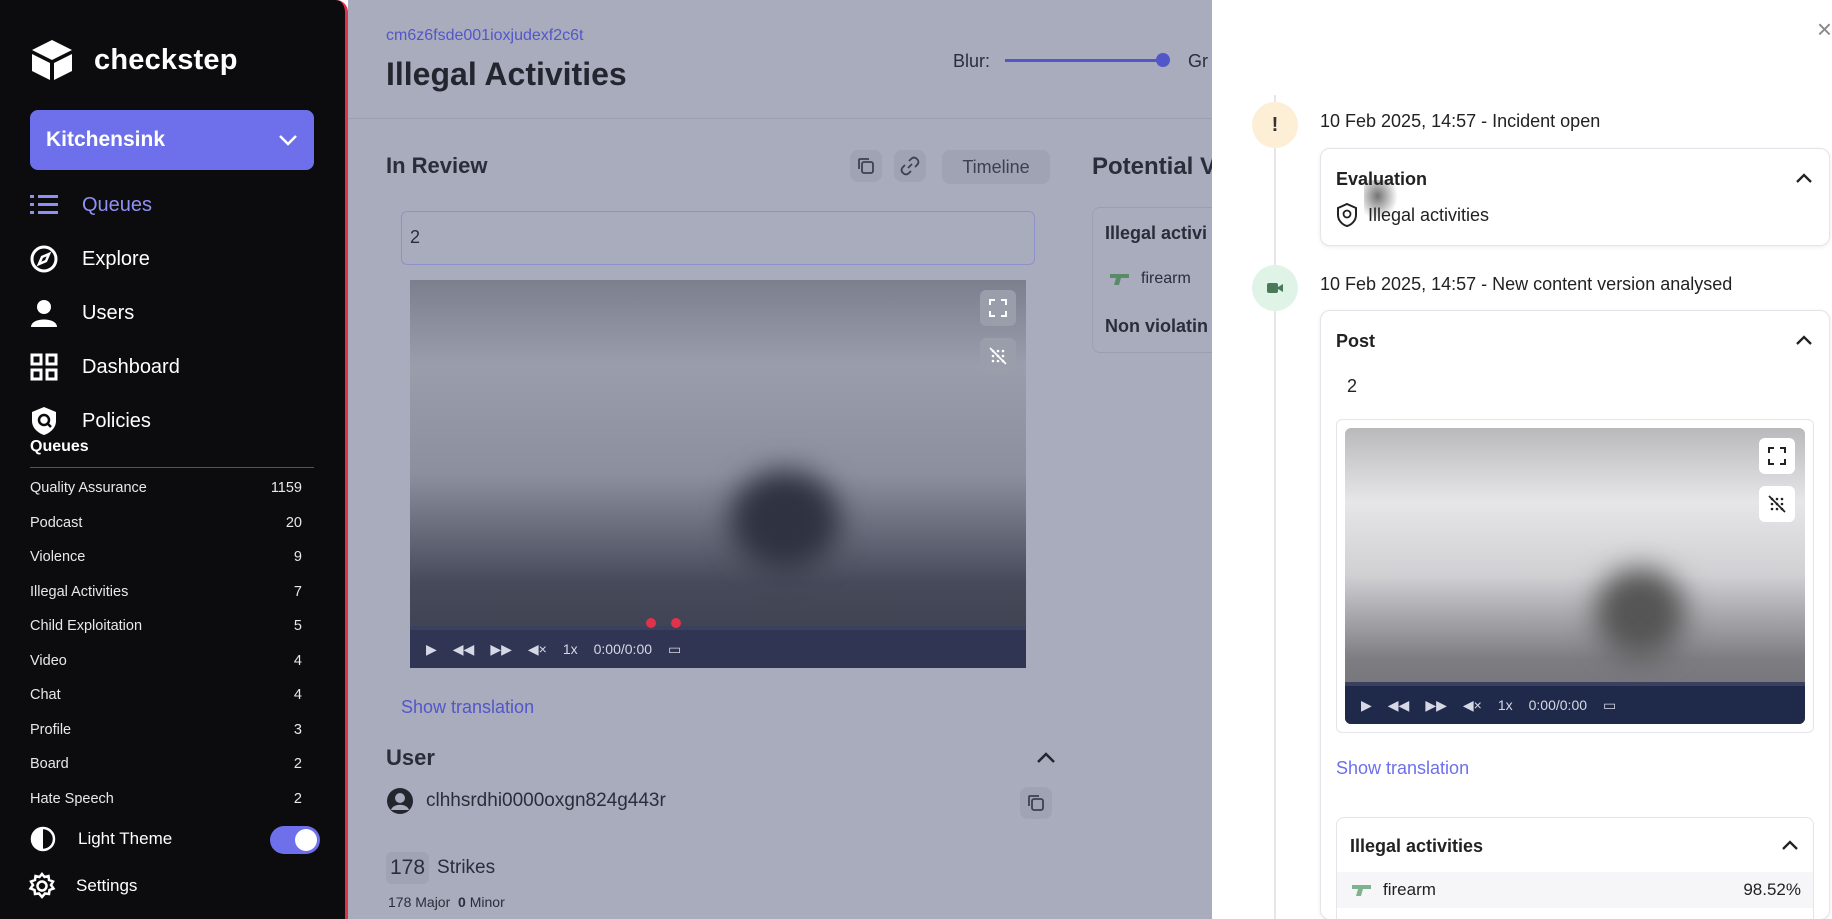 Image resolution: width=1832 pixels, height=919 pixels. I want to click on case-id: cm6z6fsde001ioxjudexf2c6t, so click(484, 36).